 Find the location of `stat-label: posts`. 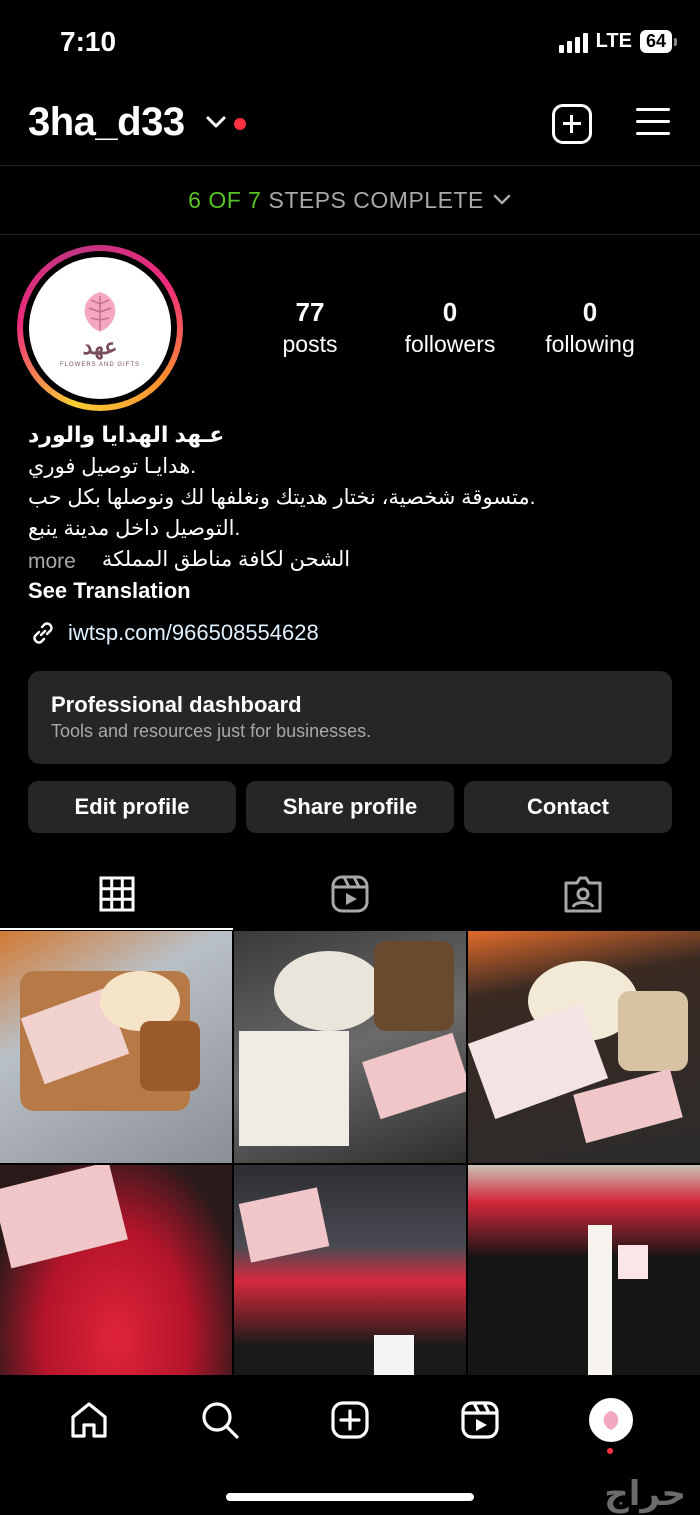

stat-label: posts is located at coordinates (310, 344).